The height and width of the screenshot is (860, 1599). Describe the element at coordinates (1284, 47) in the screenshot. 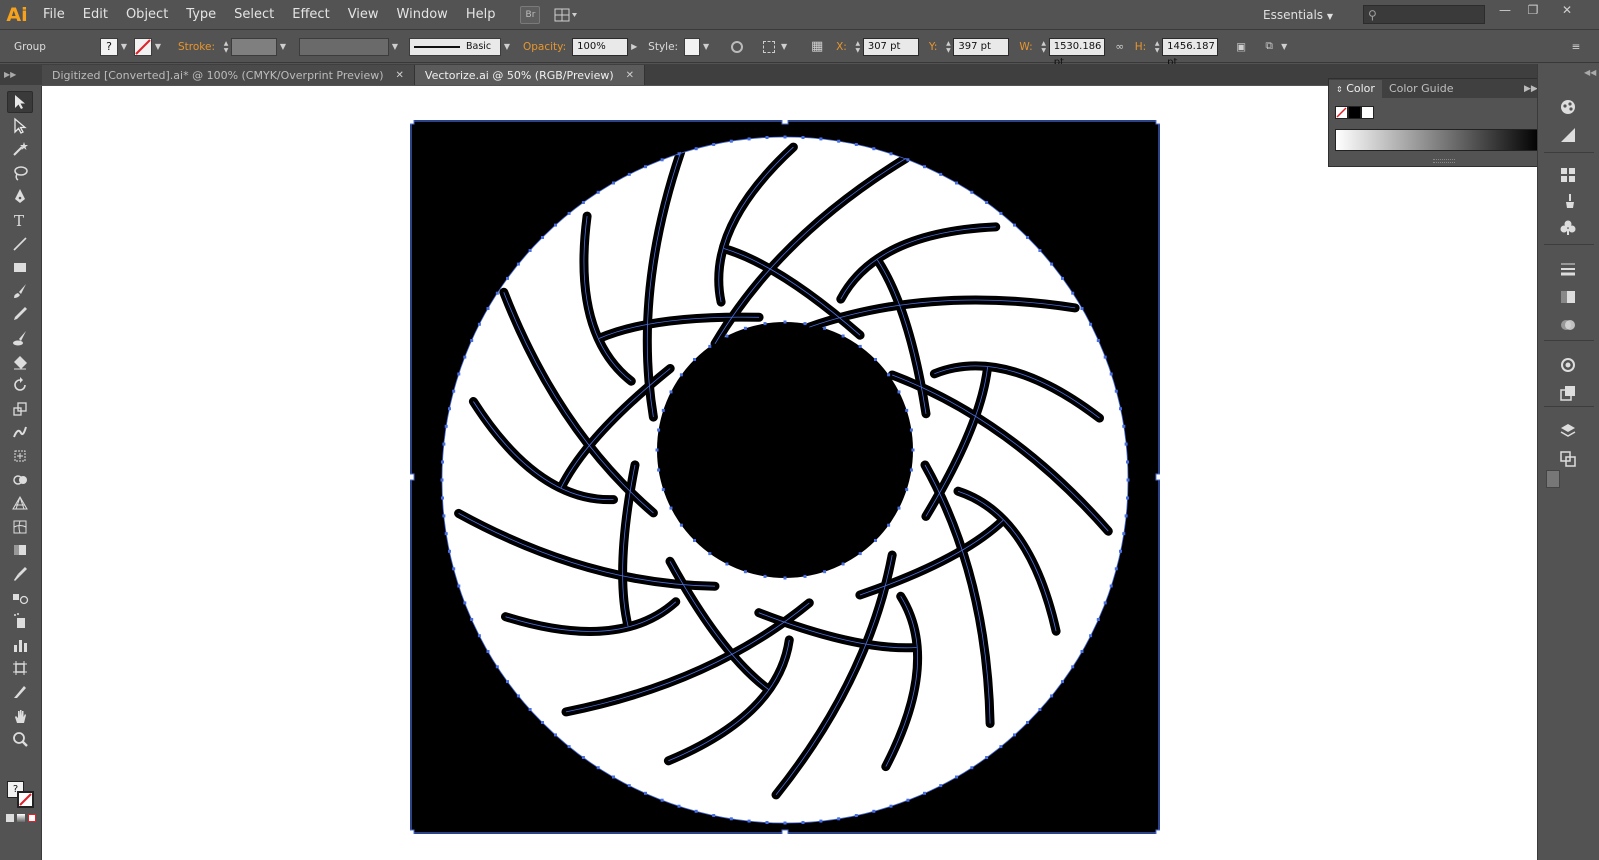

I see `isolate-dropdown: ▼` at that location.